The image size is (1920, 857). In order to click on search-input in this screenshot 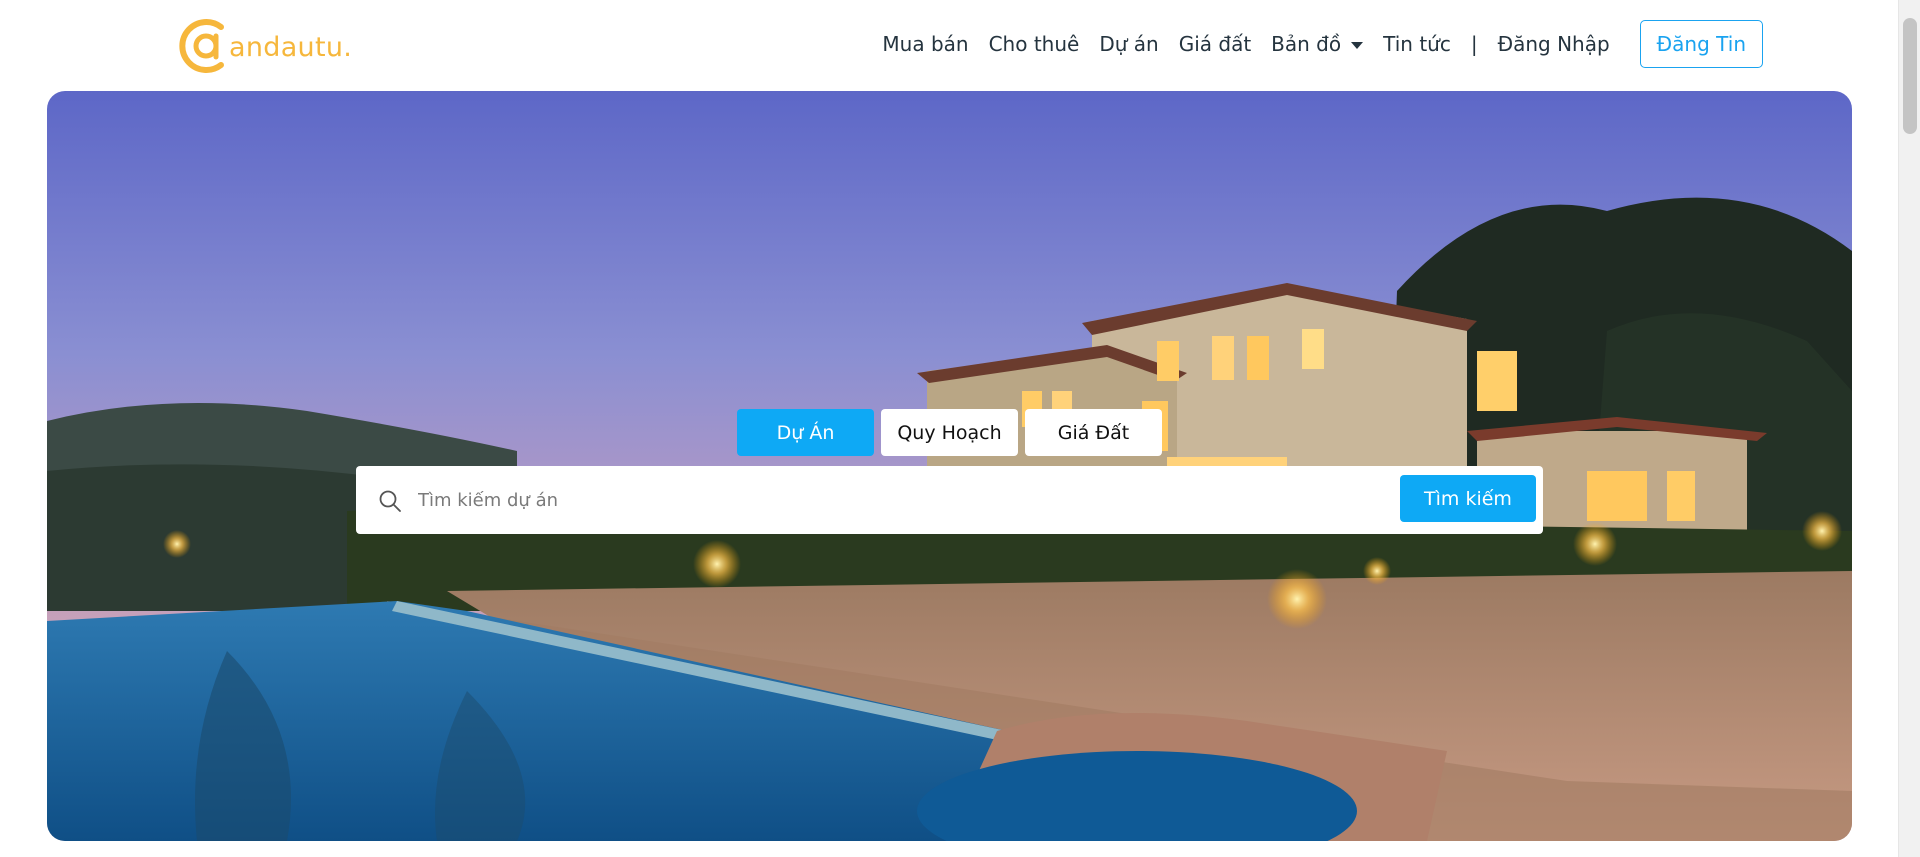, I will do `click(918, 500)`.